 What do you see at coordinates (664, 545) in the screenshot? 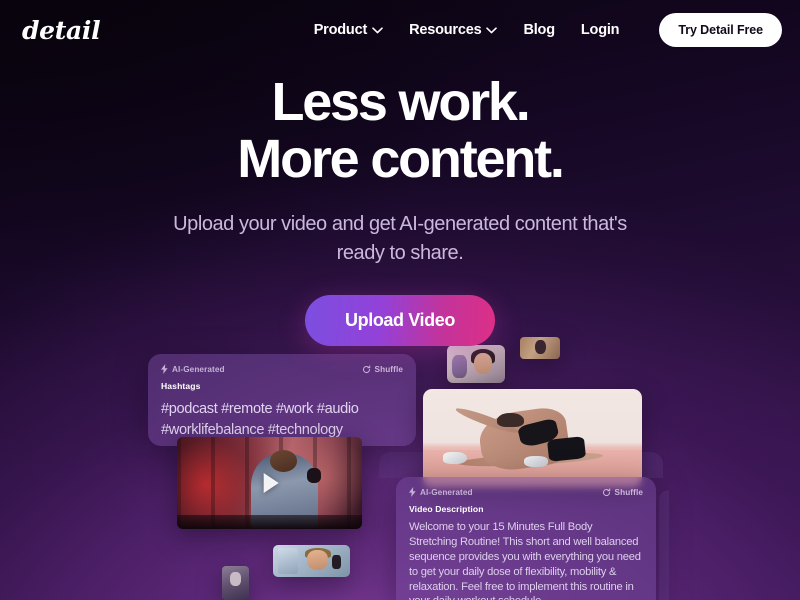
I see `ghost-strip-backdrop` at bounding box center [664, 545].